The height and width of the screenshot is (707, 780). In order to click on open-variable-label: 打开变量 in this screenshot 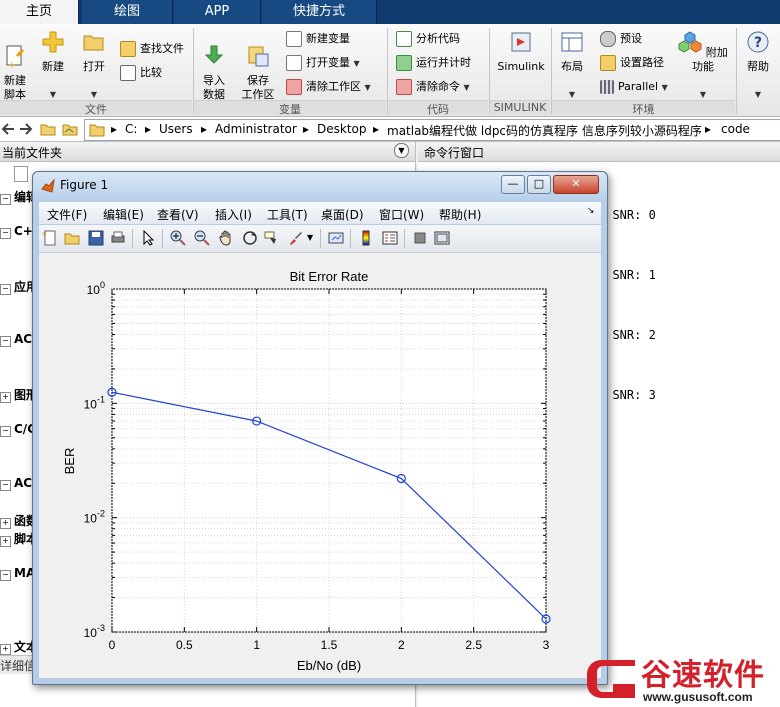, I will do `click(328, 62)`.